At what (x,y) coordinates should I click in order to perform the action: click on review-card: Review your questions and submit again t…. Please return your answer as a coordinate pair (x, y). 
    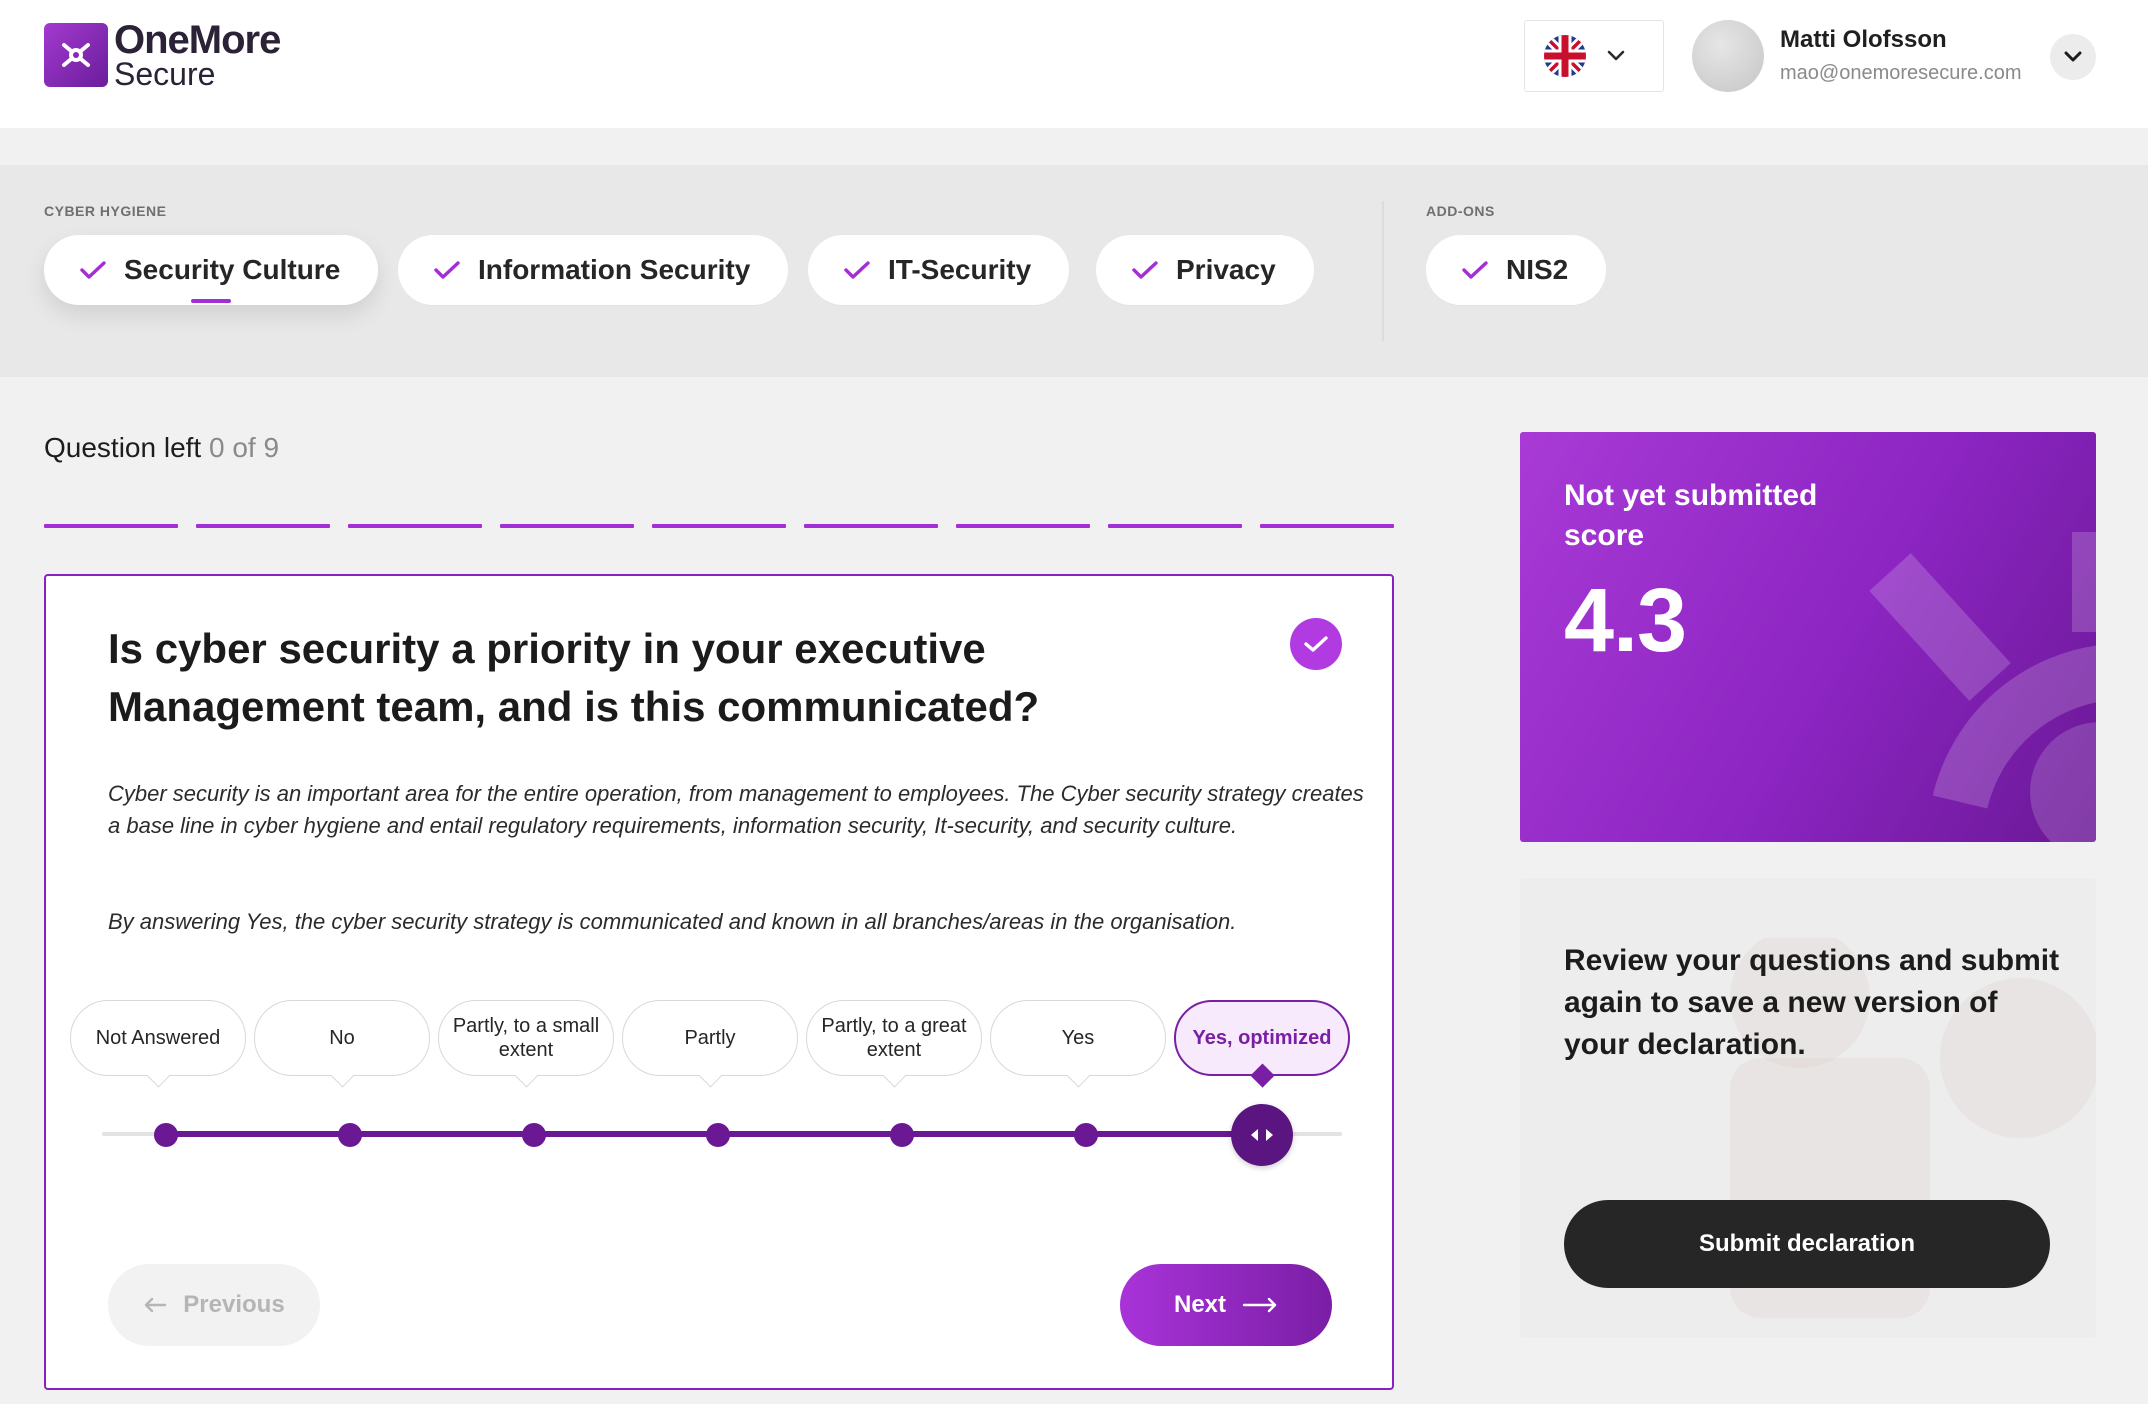
    Looking at the image, I should click on (1808, 1108).